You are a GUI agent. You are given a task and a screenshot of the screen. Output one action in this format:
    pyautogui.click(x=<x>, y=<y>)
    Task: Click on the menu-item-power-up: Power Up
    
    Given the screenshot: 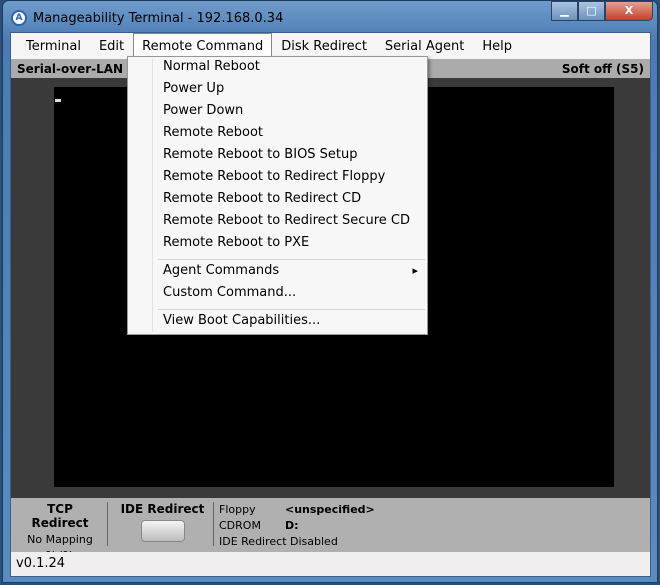 What is the action you would take?
    pyautogui.click(x=290, y=90)
    